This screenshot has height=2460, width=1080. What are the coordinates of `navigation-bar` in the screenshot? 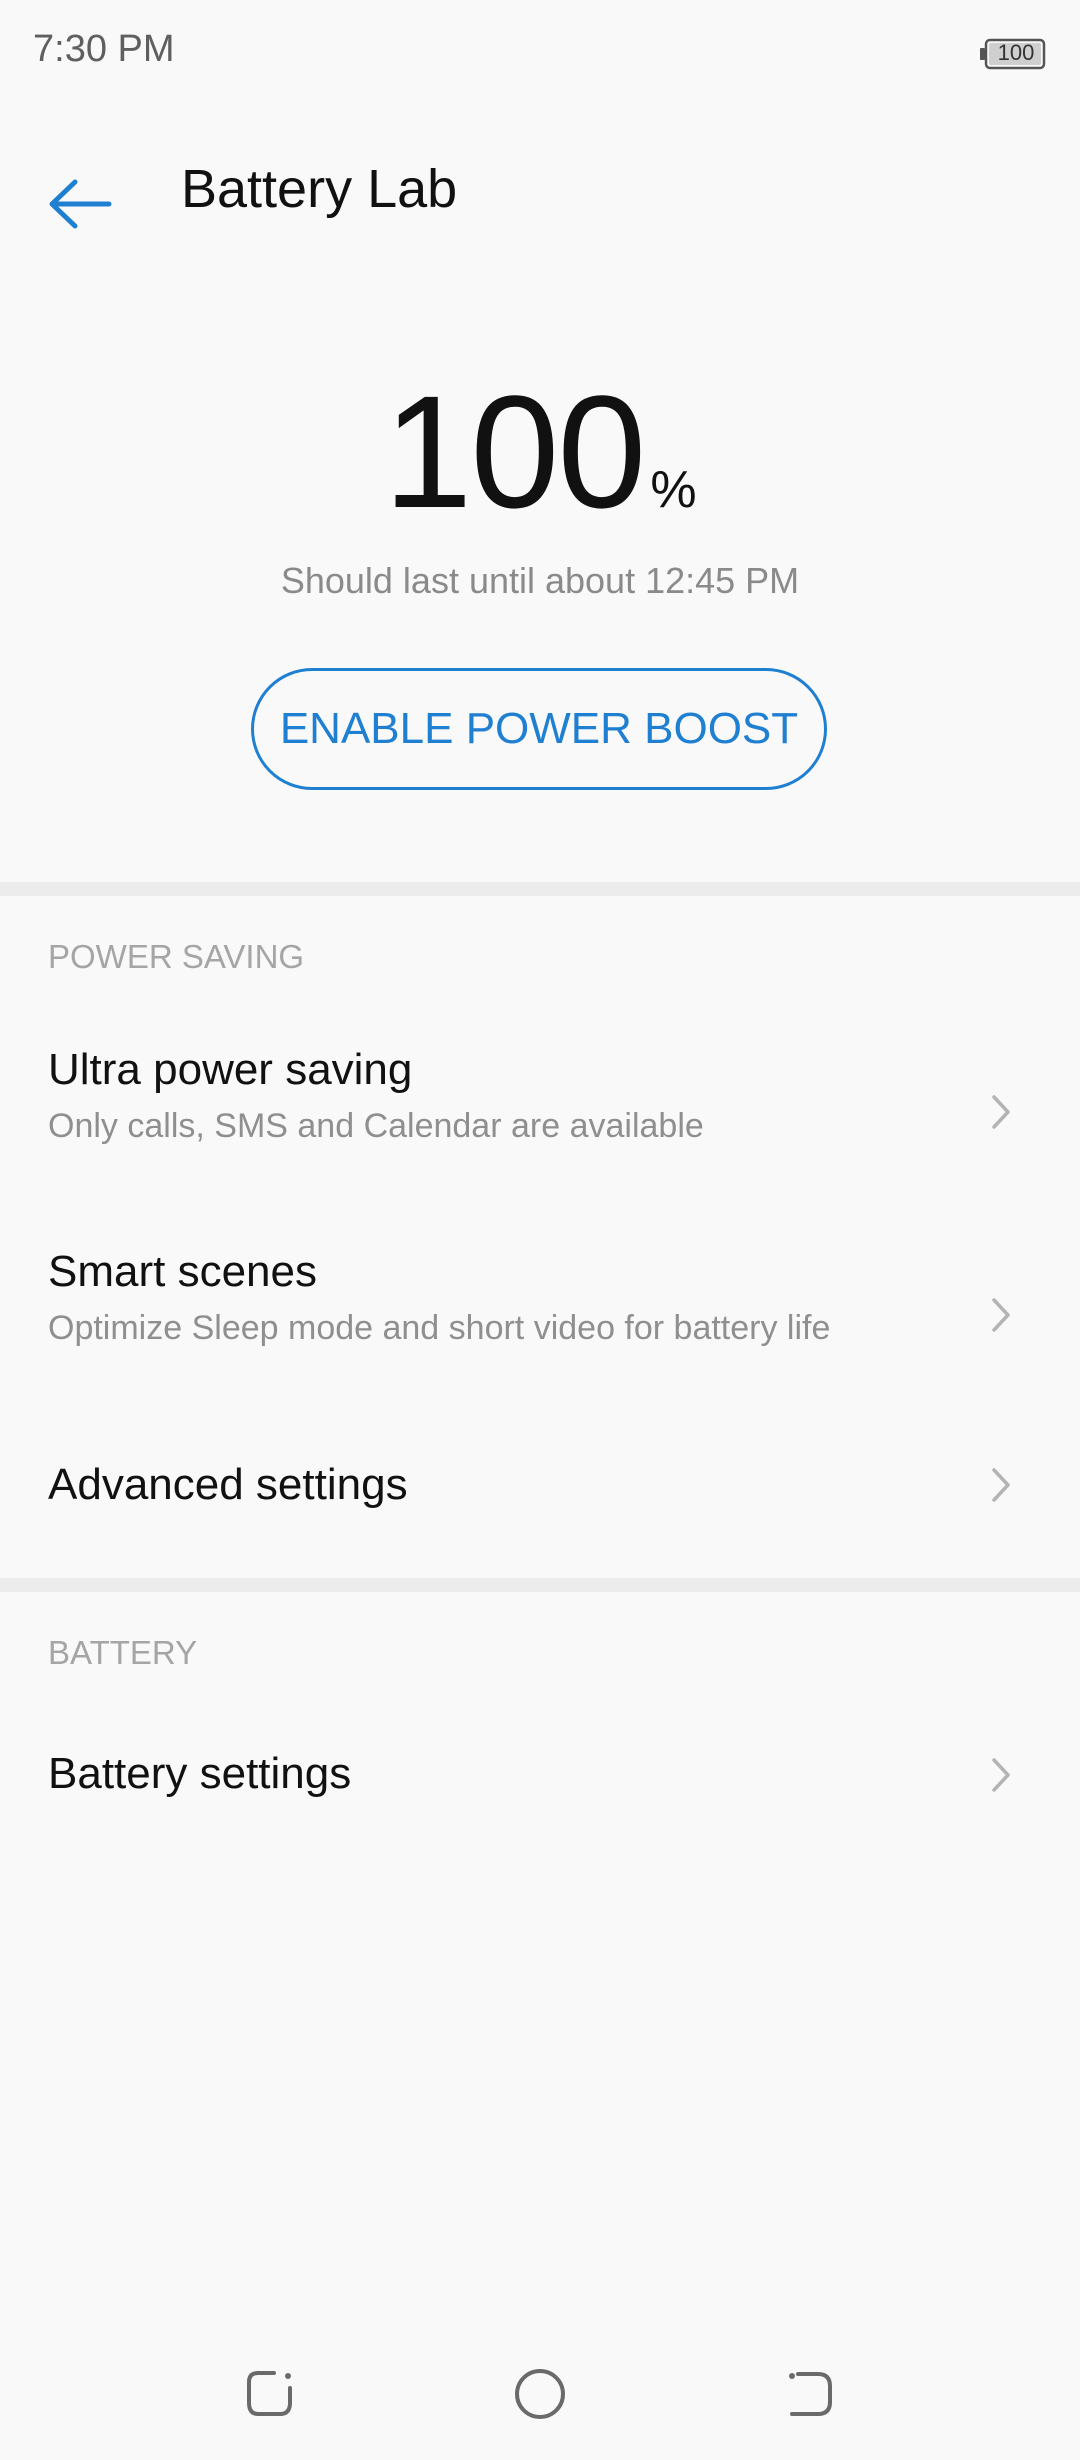 It's located at (540, 2395).